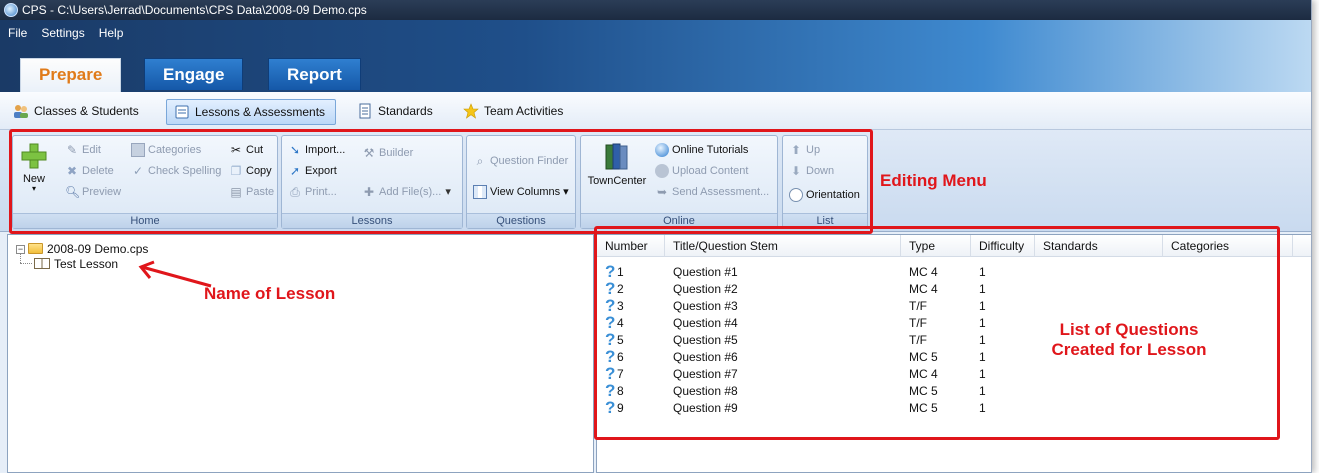  Describe the element at coordinates (86, 264) in the screenshot. I see `tree-lesson-label: Test Lesson` at that location.